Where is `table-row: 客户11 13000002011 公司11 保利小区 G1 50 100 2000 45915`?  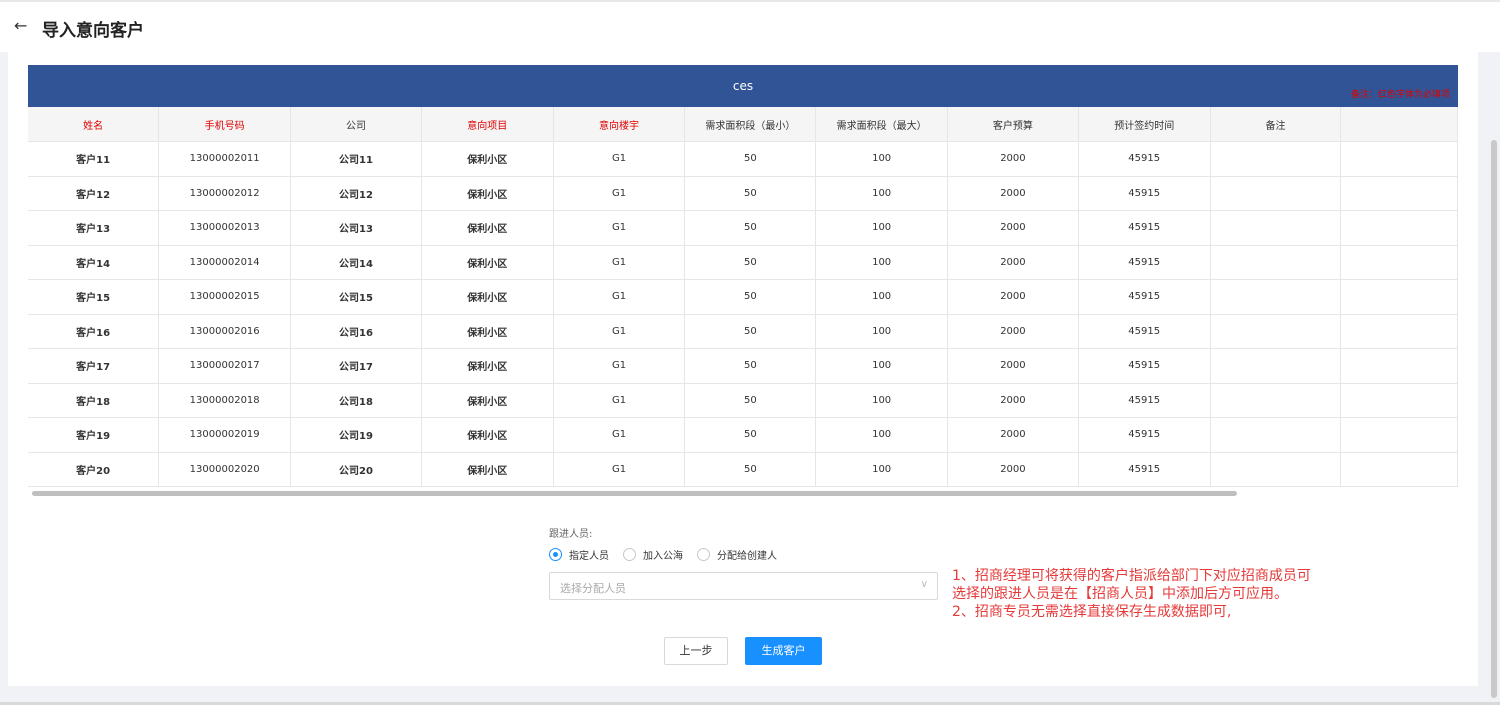
table-row: 客户11 13000002011 公司11 保利小区 G1 50 100 2000 45915 is located at coordinates (743, 159).